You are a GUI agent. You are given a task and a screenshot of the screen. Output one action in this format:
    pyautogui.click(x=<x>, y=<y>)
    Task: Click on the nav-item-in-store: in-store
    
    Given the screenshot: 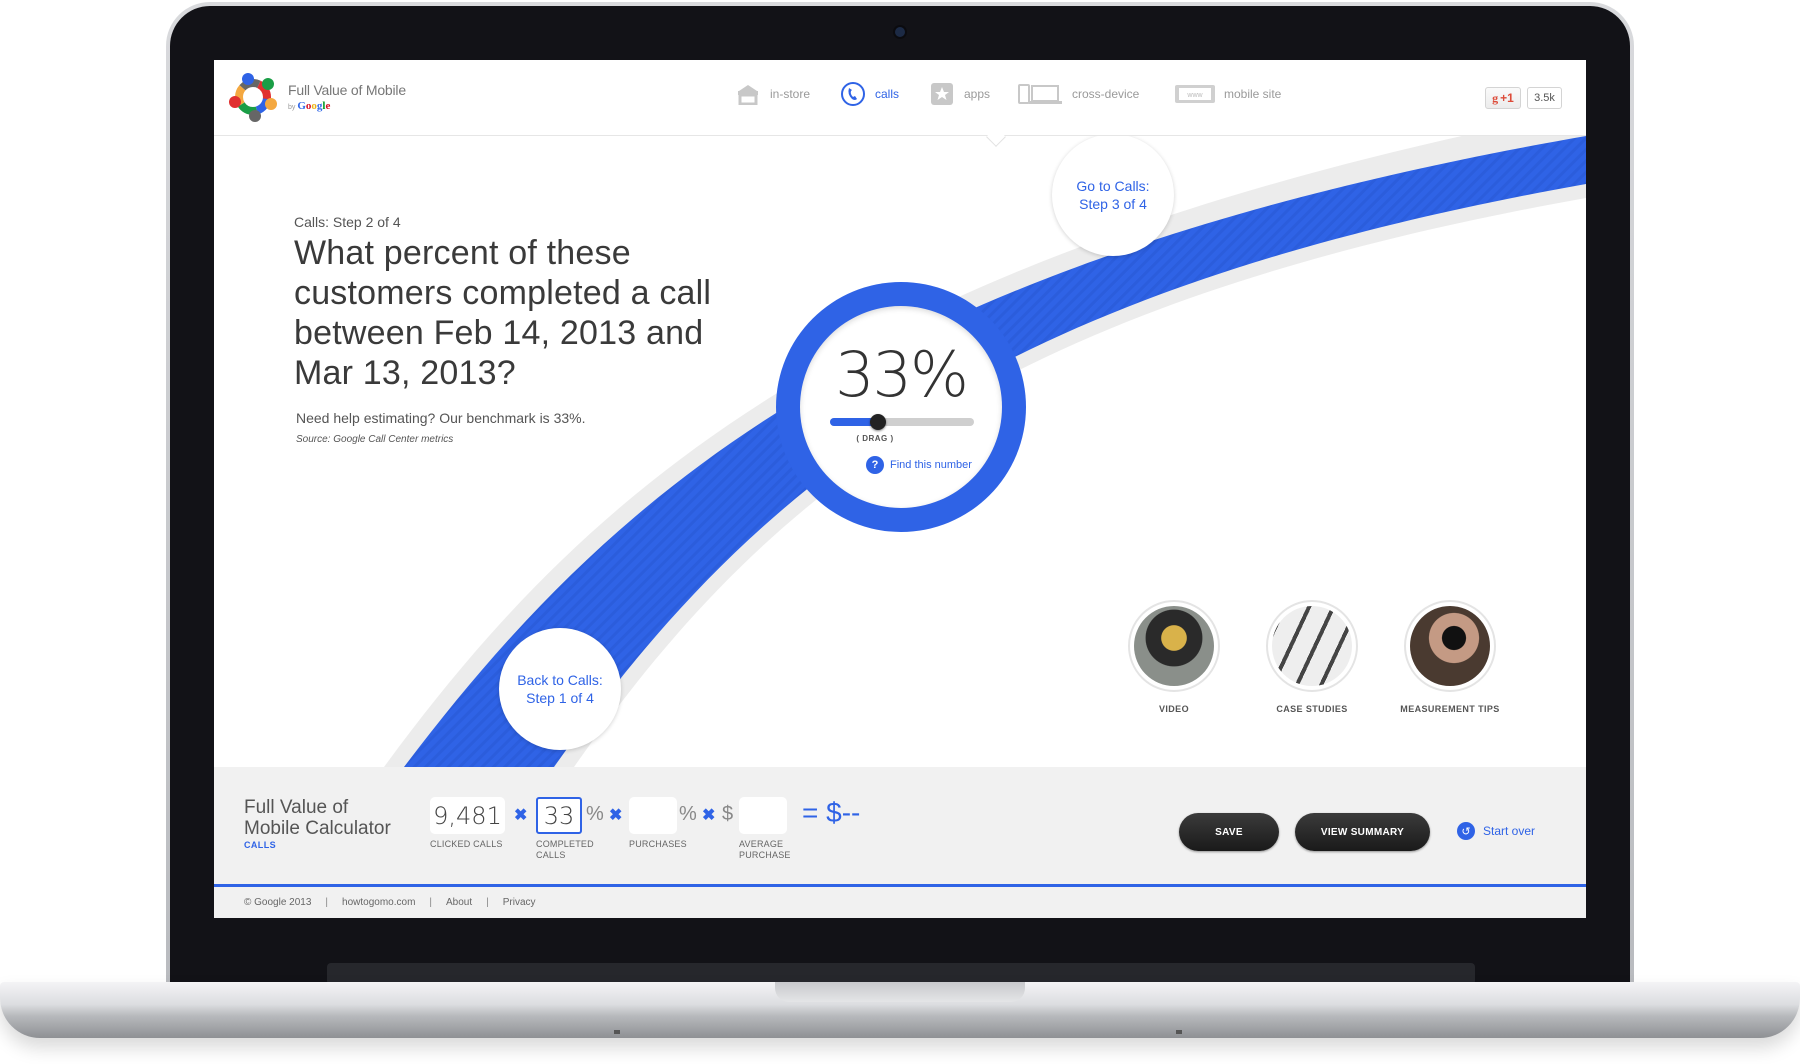 What is the action you would take?
    pyautogui.click(x=772, y=94)
    